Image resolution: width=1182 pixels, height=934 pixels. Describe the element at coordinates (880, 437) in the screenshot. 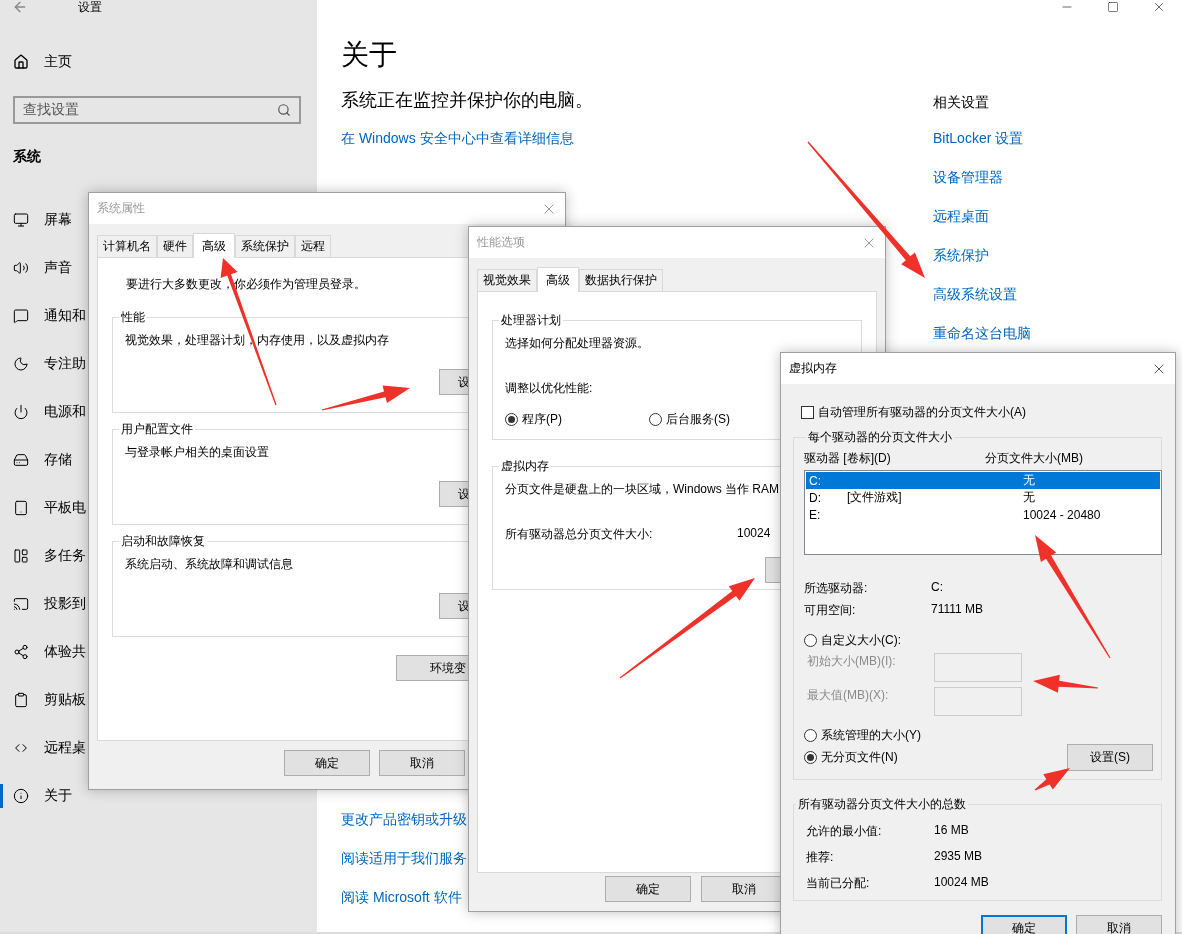

I see `group-title: 每个驱动器的分页文件大小` at that location.